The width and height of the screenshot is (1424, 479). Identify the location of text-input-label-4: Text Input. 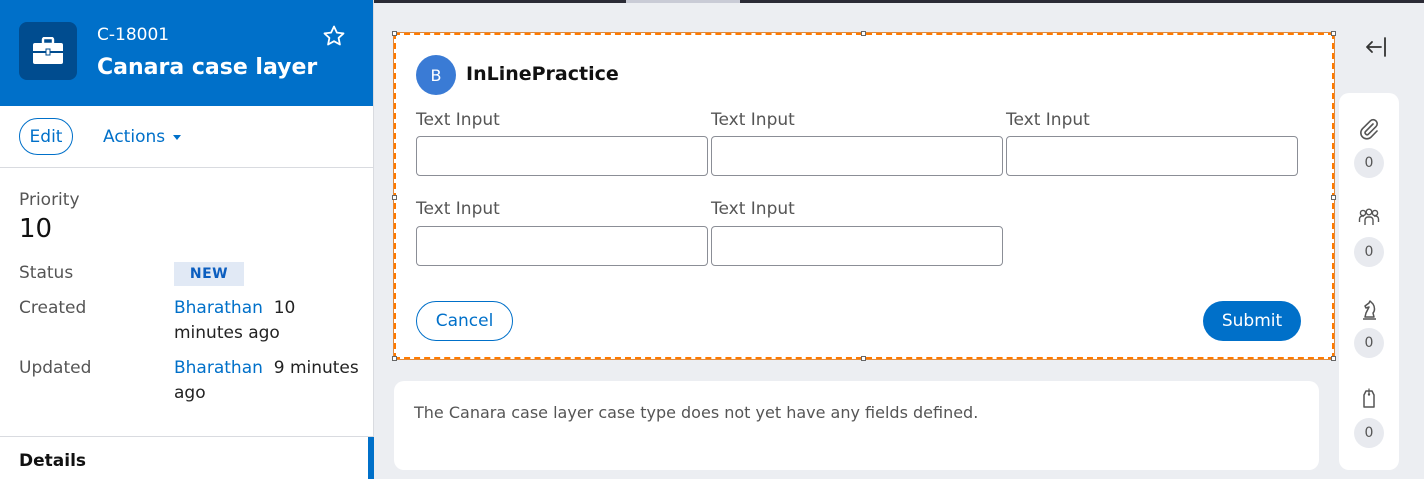
(458, 209).